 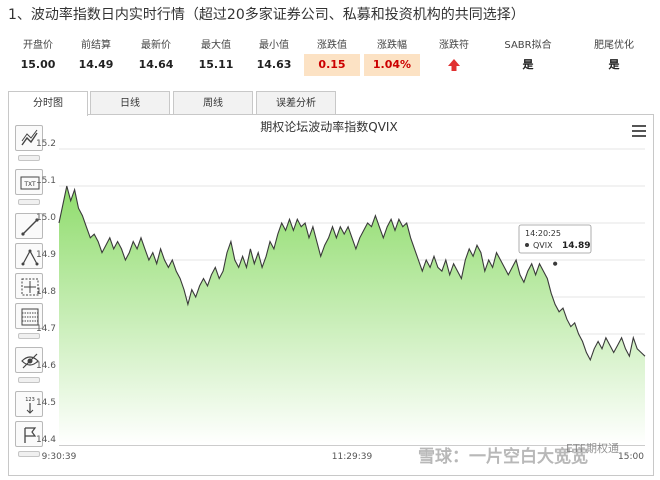 I want to click on y-tick-label: 14.8, so click(x=46, y=292).